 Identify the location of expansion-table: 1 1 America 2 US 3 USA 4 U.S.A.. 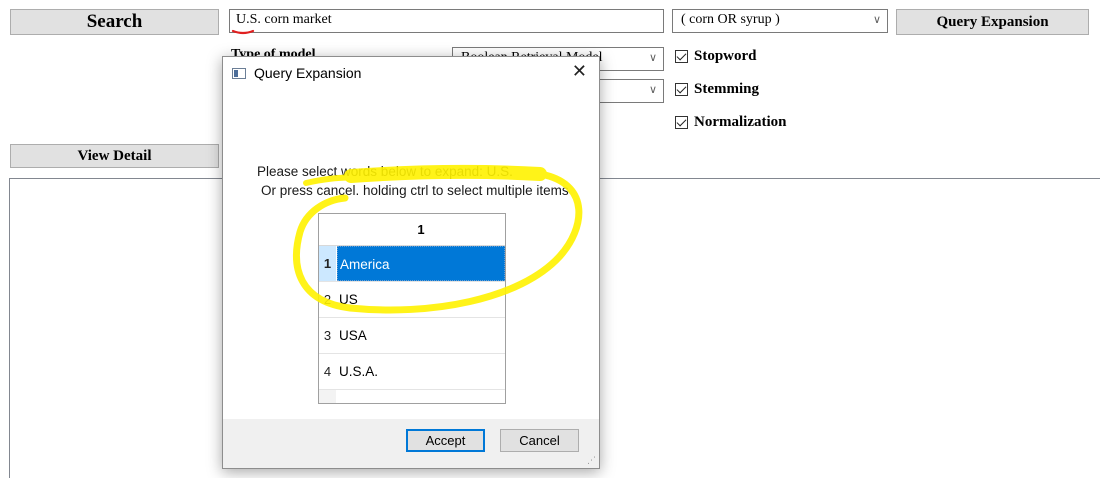
(412, 308).